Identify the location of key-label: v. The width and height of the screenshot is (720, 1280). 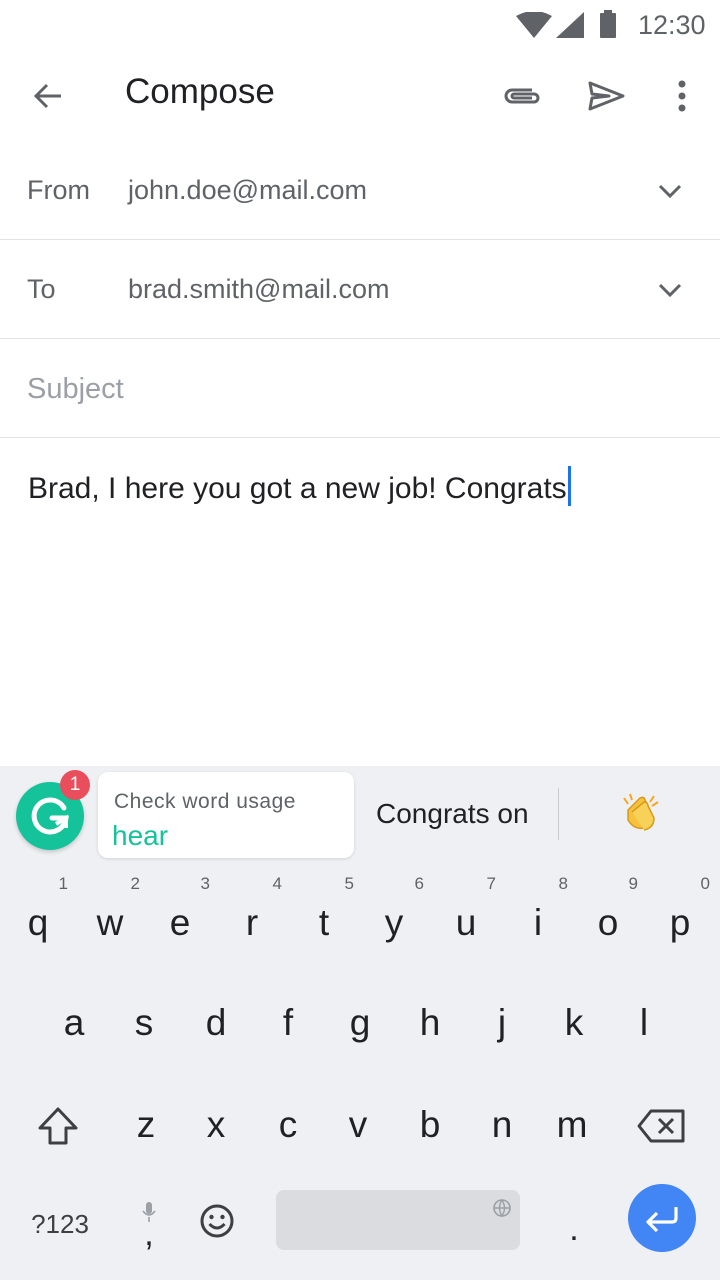
(358, 1124).